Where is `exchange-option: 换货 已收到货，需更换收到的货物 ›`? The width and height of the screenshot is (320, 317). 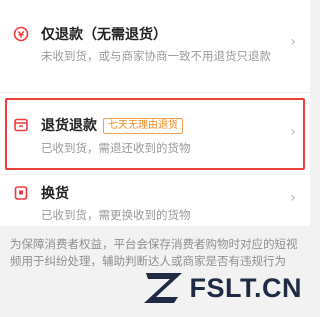 exchange-option: 换货 已收到货，需更换收到的货物 › is located at coordinates (155, 200).